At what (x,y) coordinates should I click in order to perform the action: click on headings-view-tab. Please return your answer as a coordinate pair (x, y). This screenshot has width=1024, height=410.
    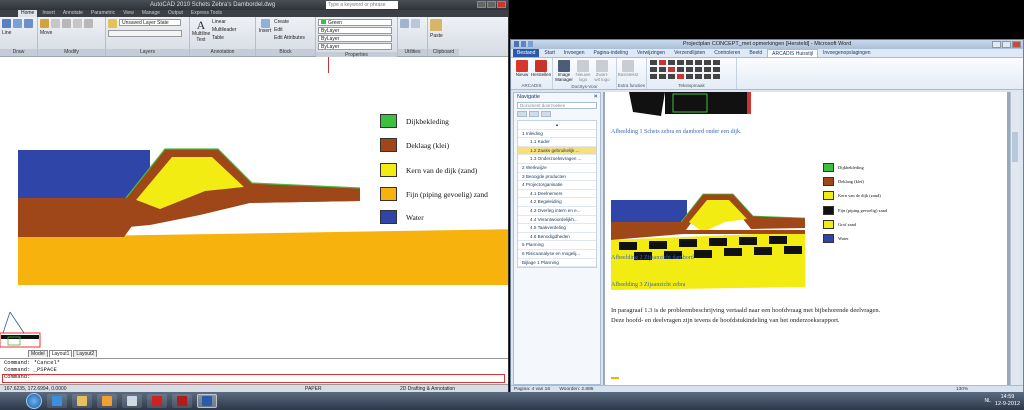
    Looking at the image, I should click on (522, 114).